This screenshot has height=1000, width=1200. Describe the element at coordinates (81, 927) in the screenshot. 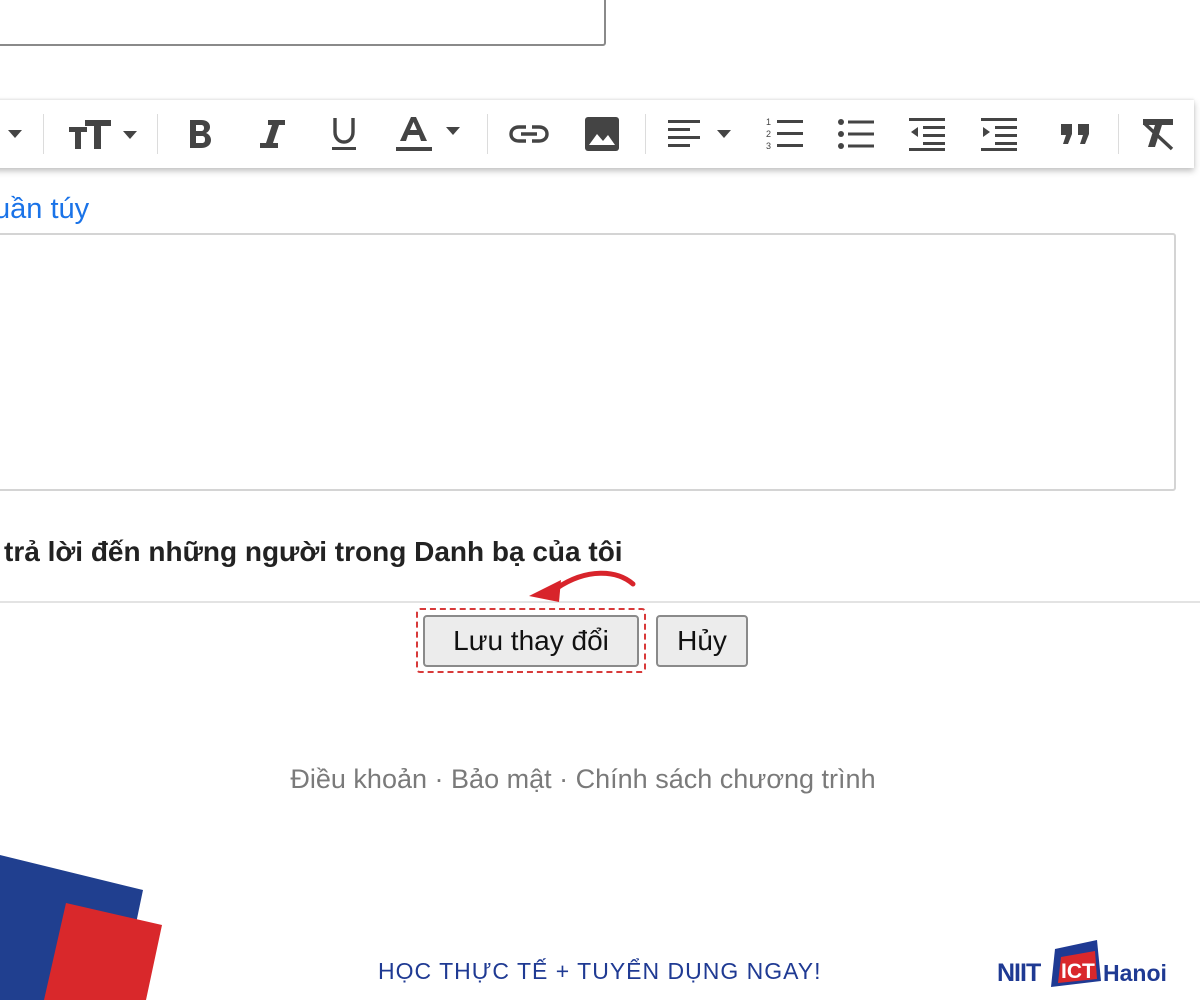

I see `decorative-corner-shapes` at that location.